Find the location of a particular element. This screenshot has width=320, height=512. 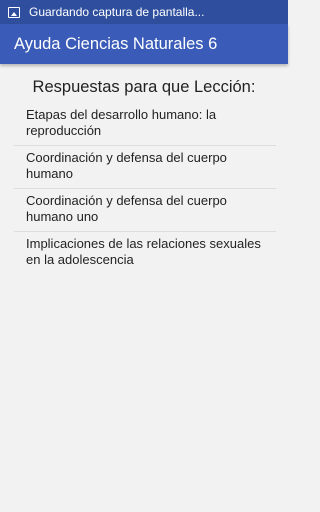

app-title: Ayuda Ciencias Naturales 6 is located at coordinates (116, 43).